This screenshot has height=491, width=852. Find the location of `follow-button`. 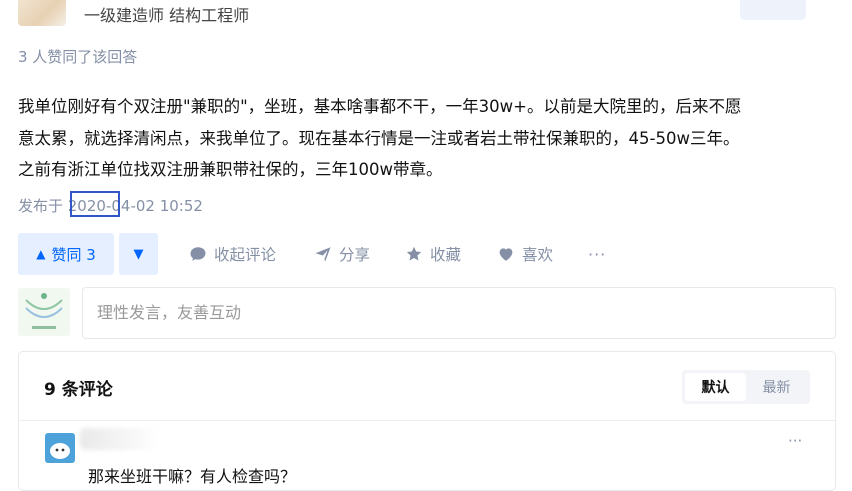

follow-button is located at coordinates (773, 10).